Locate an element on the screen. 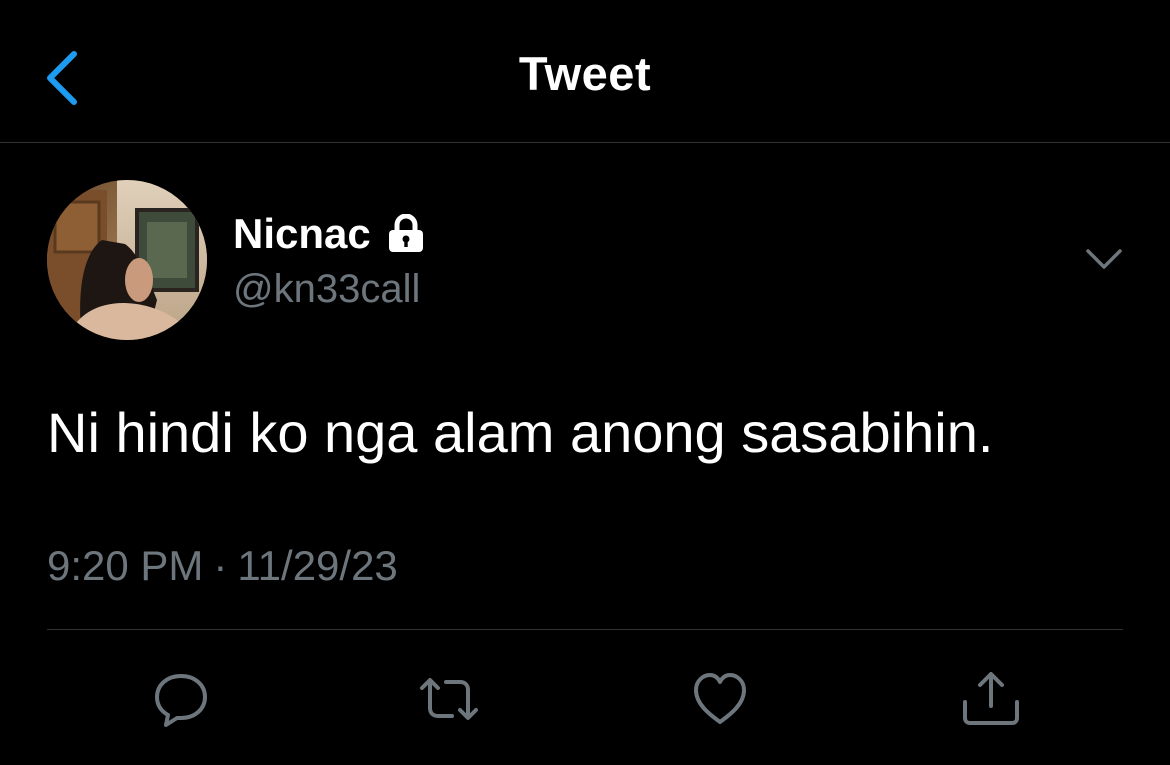  heart-icon is located at coordinates (720, 698).